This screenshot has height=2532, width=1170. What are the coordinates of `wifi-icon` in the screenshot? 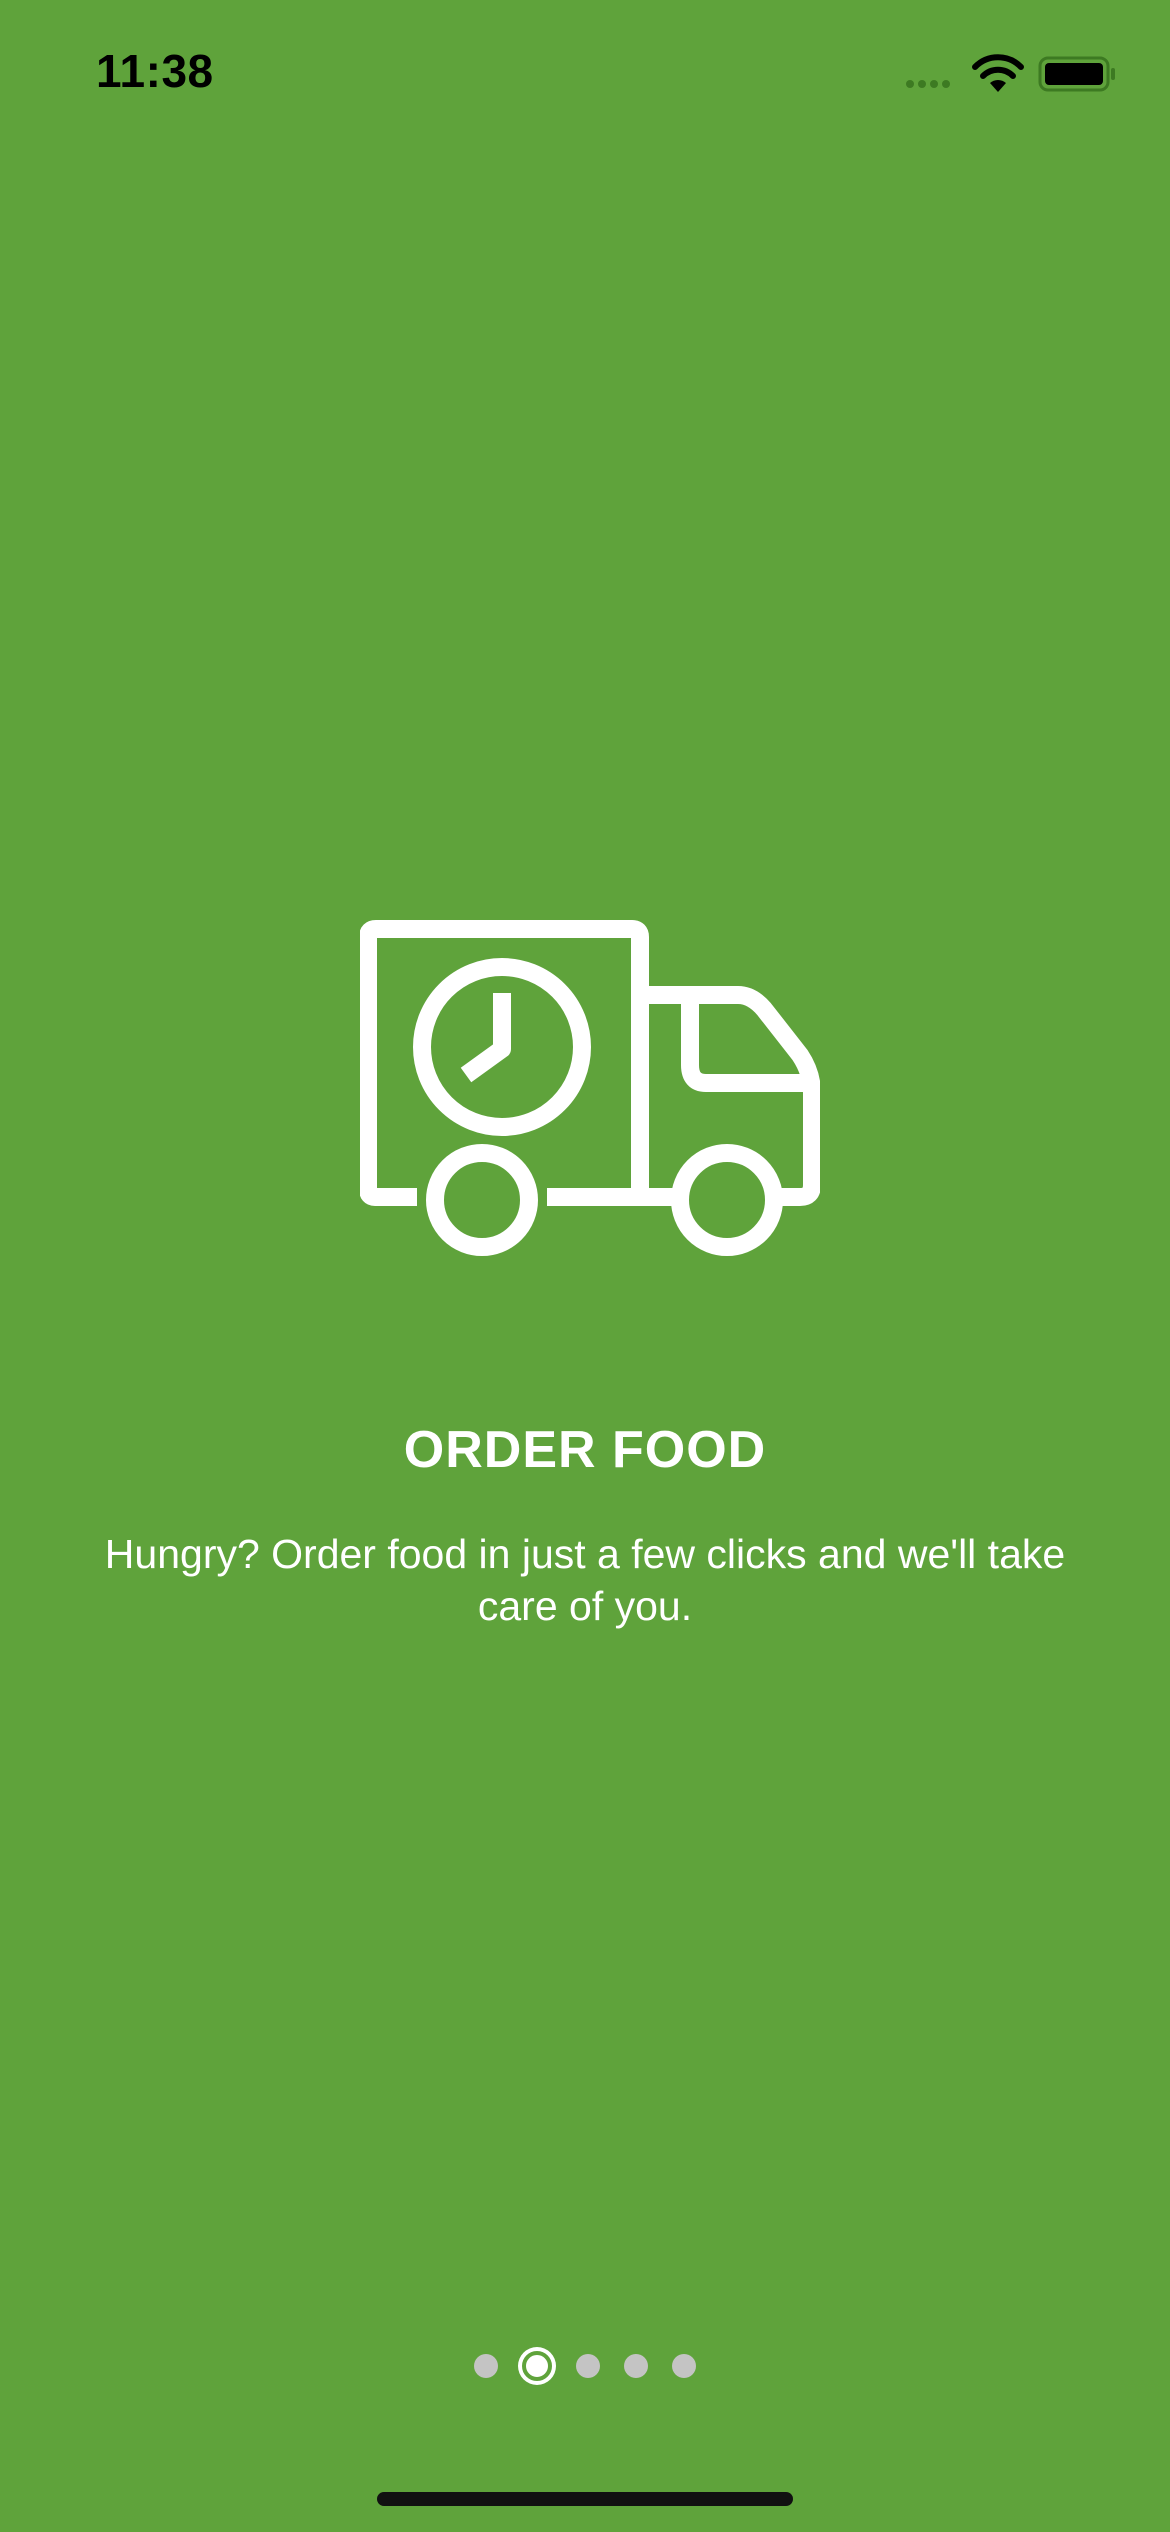 It's located at (998, 73).